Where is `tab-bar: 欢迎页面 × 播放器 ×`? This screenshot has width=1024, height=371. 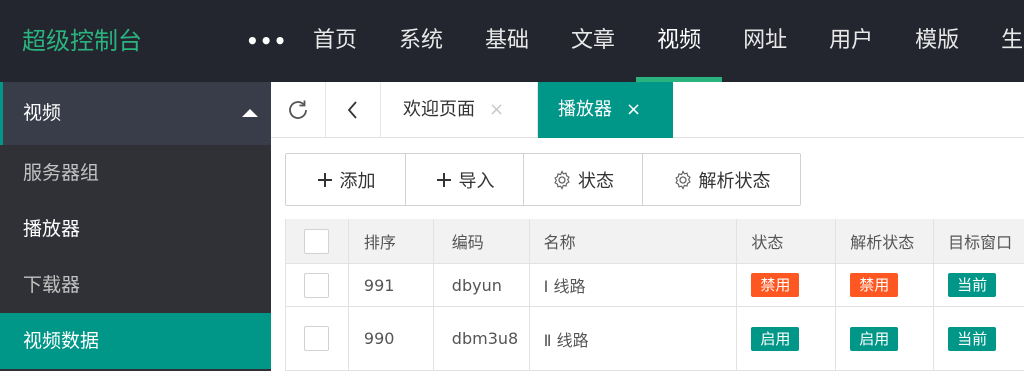
tab-bar: 欢迎页面 × 播放器 × is located at coordinates (647, 110).